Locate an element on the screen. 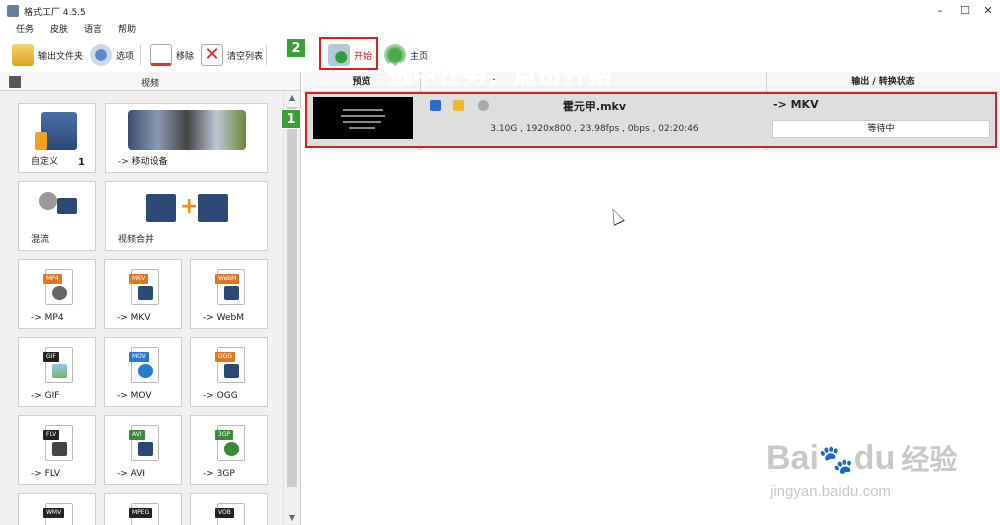 The width and height of the screenshot is (1000, 525). category-title: 视频 is located at coordinates (149, 84).